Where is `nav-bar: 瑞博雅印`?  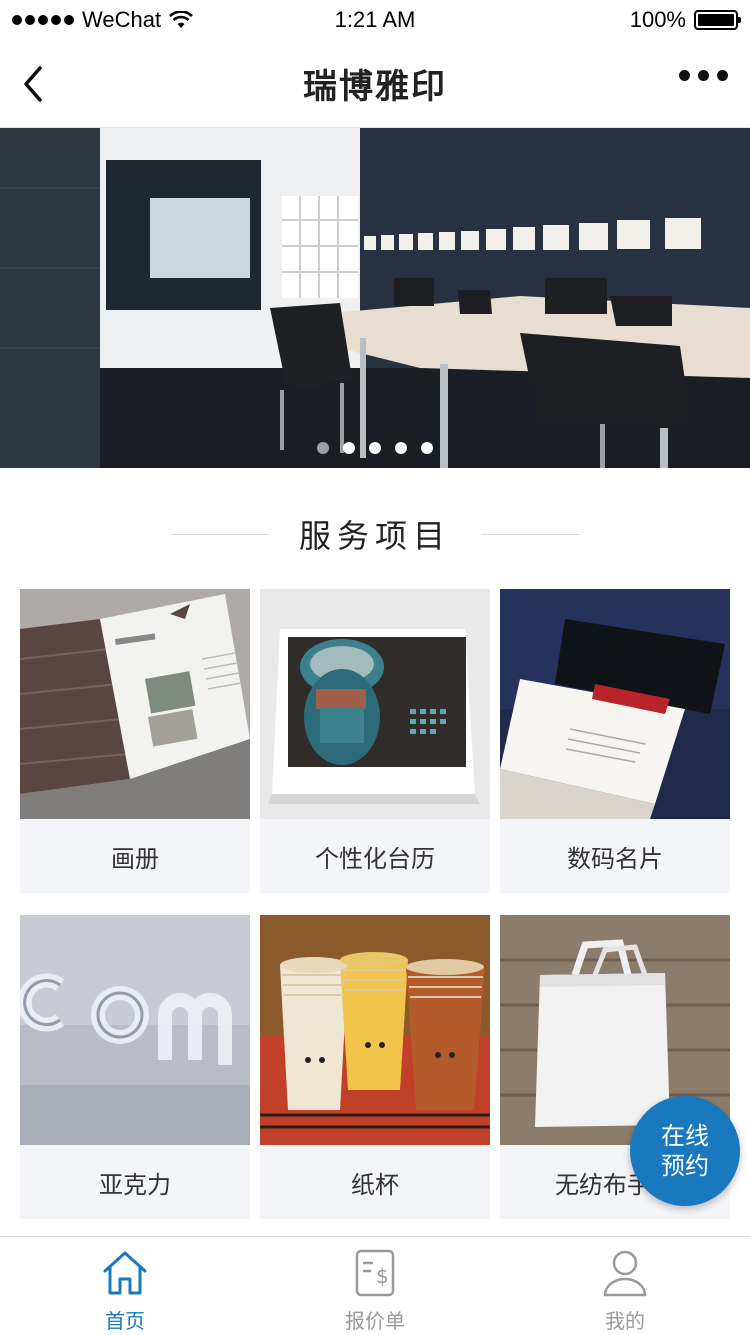
nav-bar: 瑞博雅印 is located at coordinates (375, 84).